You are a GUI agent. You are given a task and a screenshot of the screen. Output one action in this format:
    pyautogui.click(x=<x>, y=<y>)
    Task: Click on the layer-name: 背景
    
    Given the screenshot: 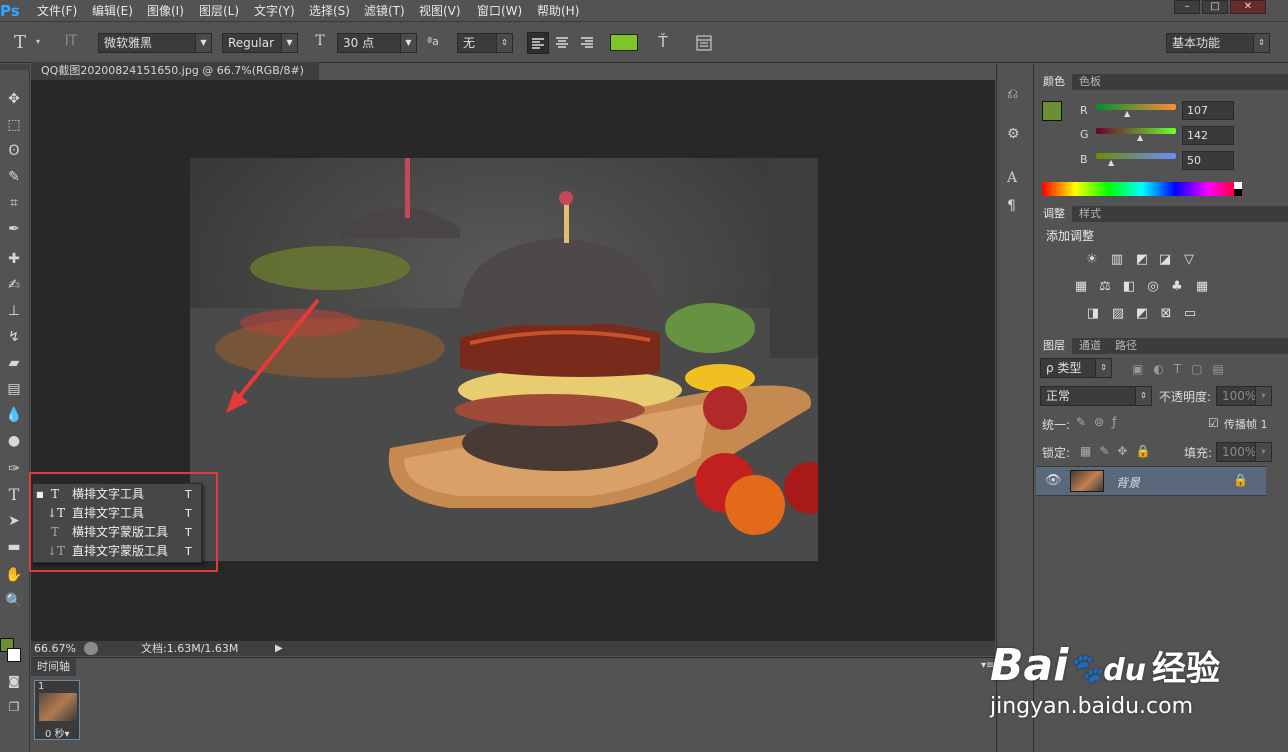 What is the action you would take?
    pyautogui.click(x=1128, y=482)
    